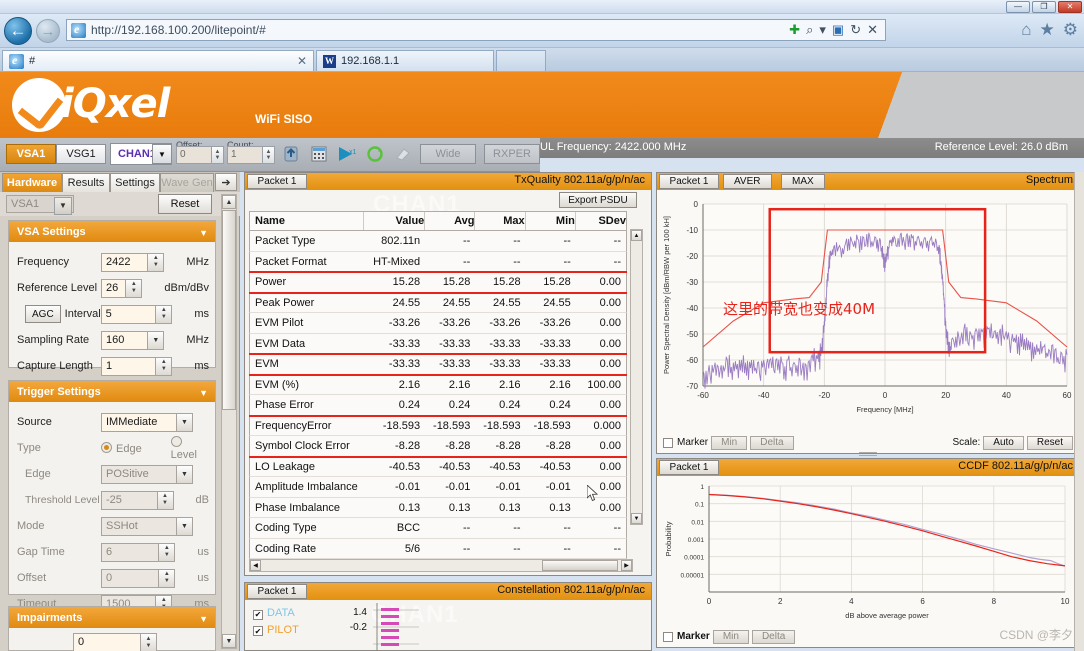 This screenshot has height=651, width=1084. I want to click on threshold-level-input: -25 ▲ ▼, so click(137, 500).